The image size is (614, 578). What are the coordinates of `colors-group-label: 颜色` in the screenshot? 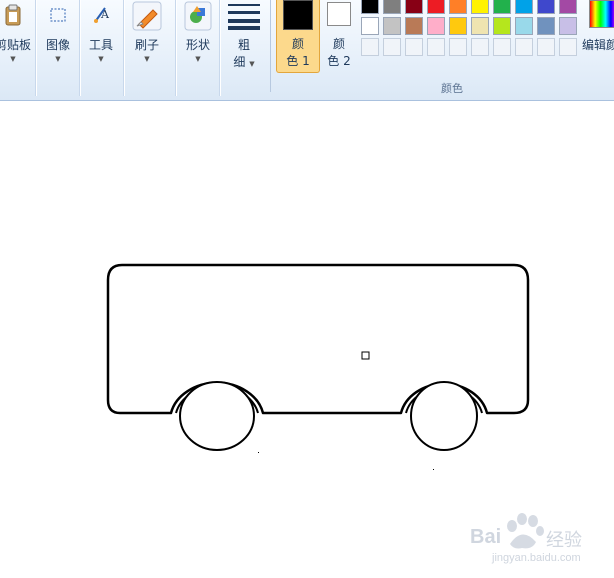 It's located at (452, 88).